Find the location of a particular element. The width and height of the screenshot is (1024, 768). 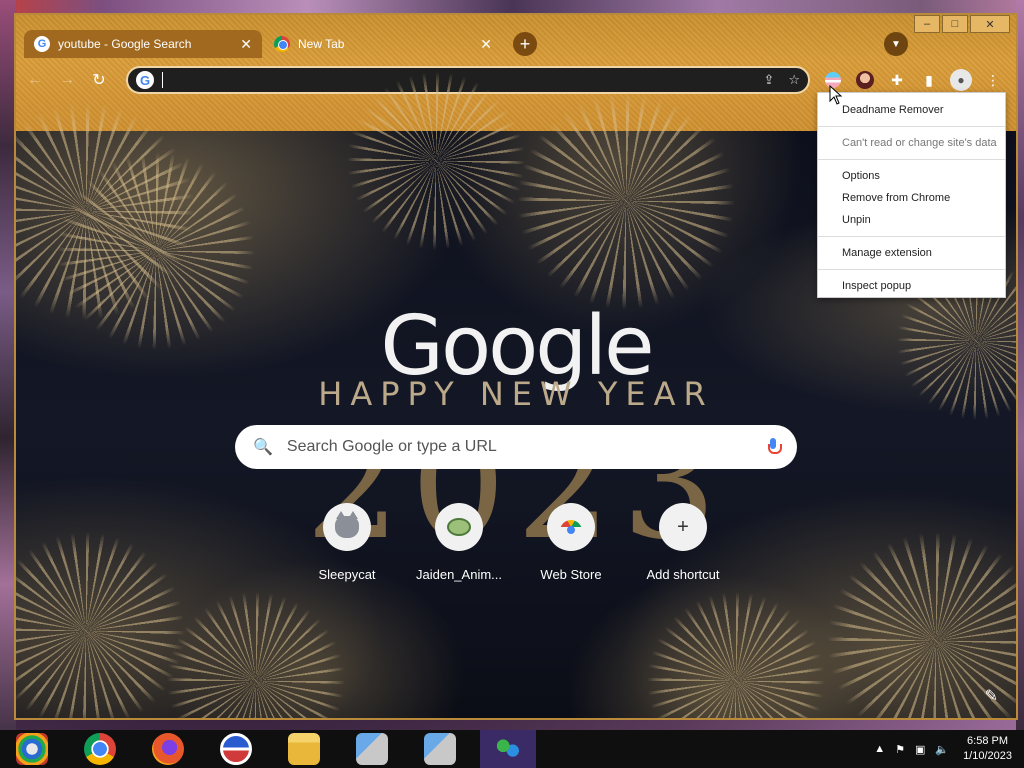

extensions-puzzle-icon: ✚ is located at coordinates (897, 80).